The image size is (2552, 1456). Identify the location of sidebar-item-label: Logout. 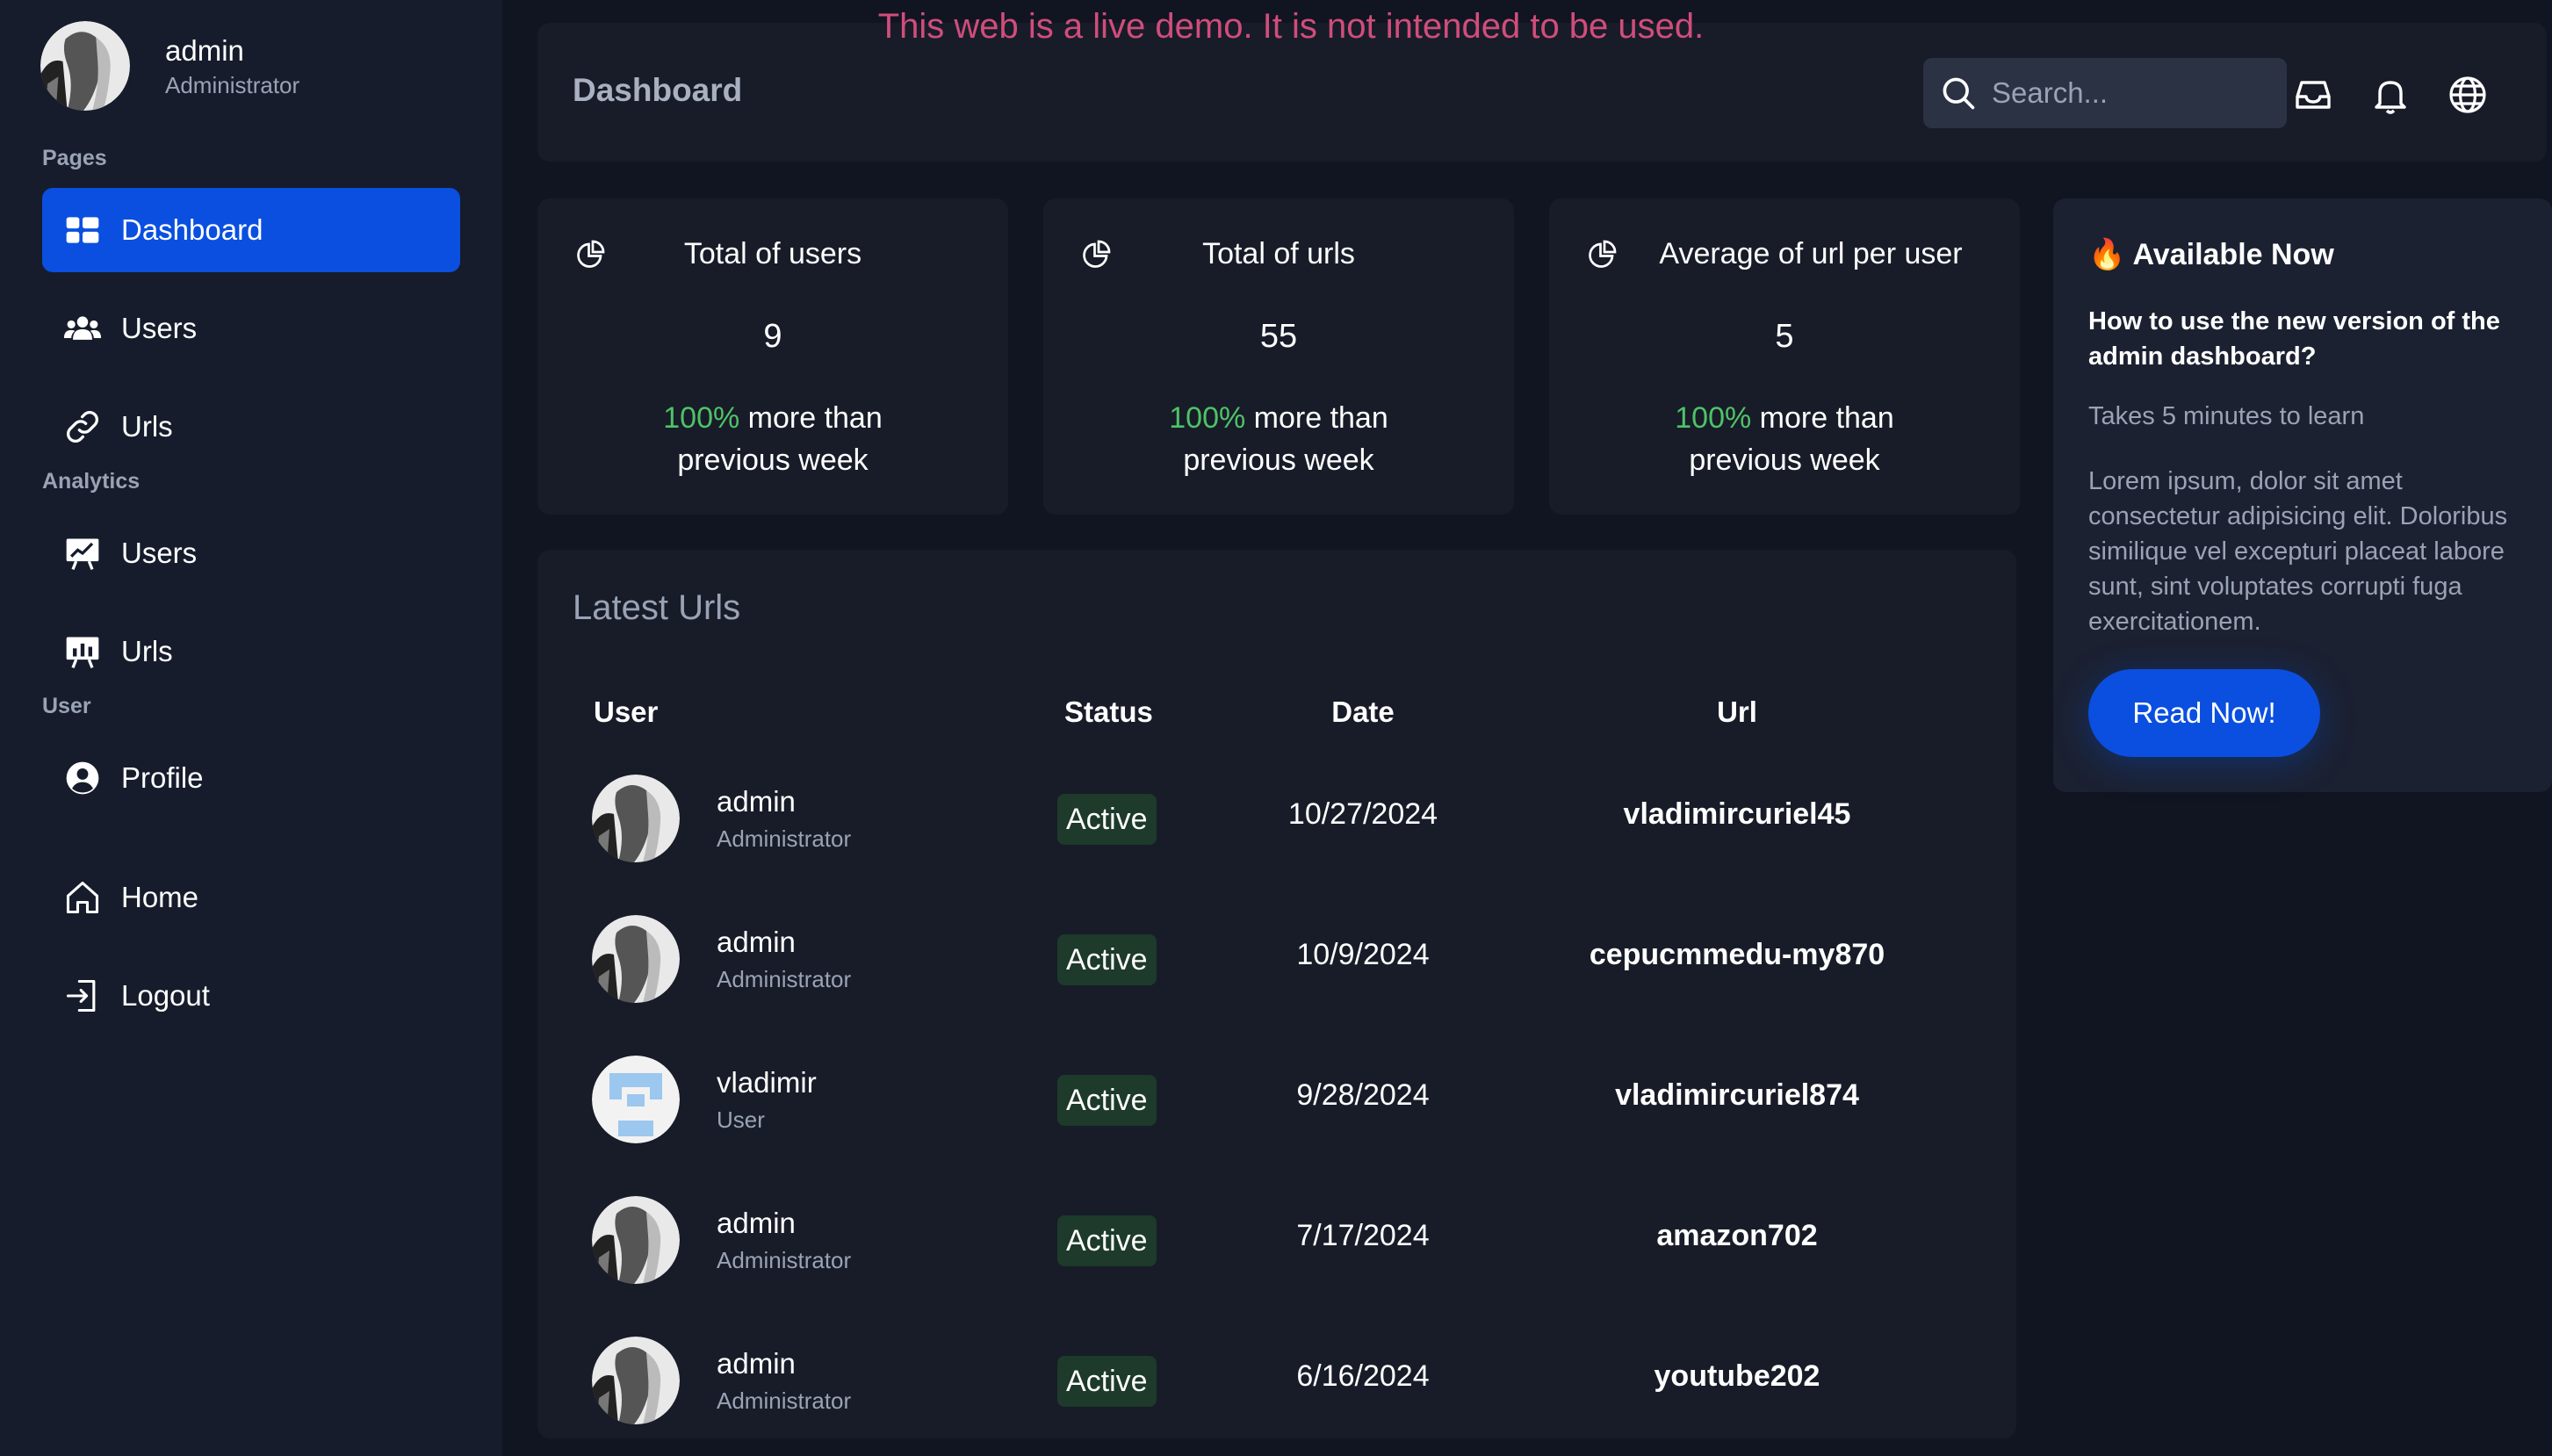
(165, 995).